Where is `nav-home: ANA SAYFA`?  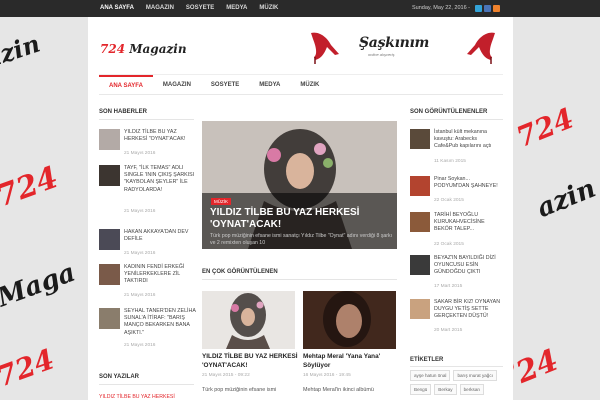
nav-home: ANA SAYFA is located at coordinates (126, 84).